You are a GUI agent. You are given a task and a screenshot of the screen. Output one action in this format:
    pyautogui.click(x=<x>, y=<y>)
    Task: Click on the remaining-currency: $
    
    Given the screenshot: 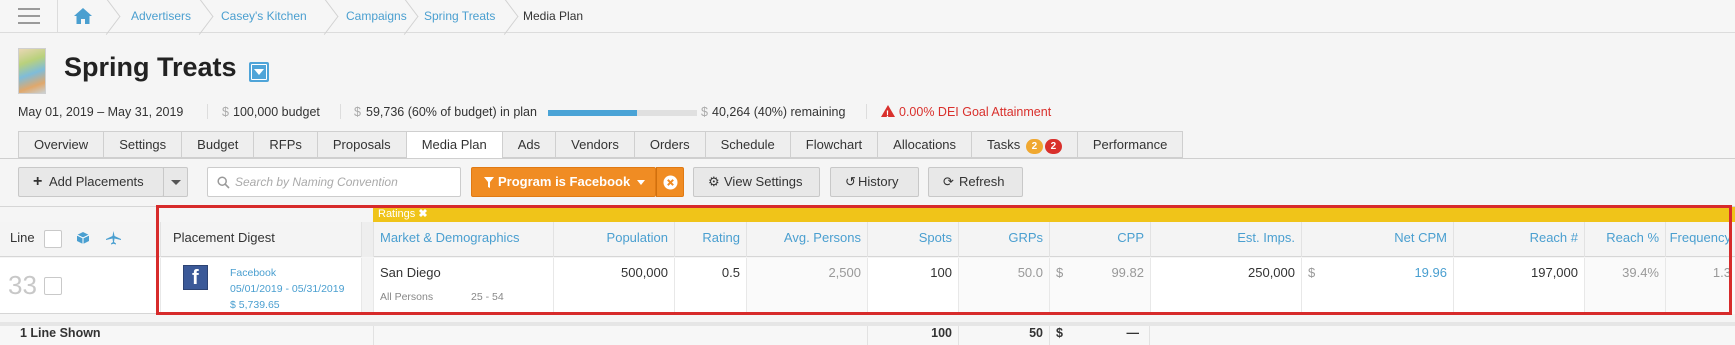 What is the action you would take?
    pyautogui.click(x=704, y=112)
    